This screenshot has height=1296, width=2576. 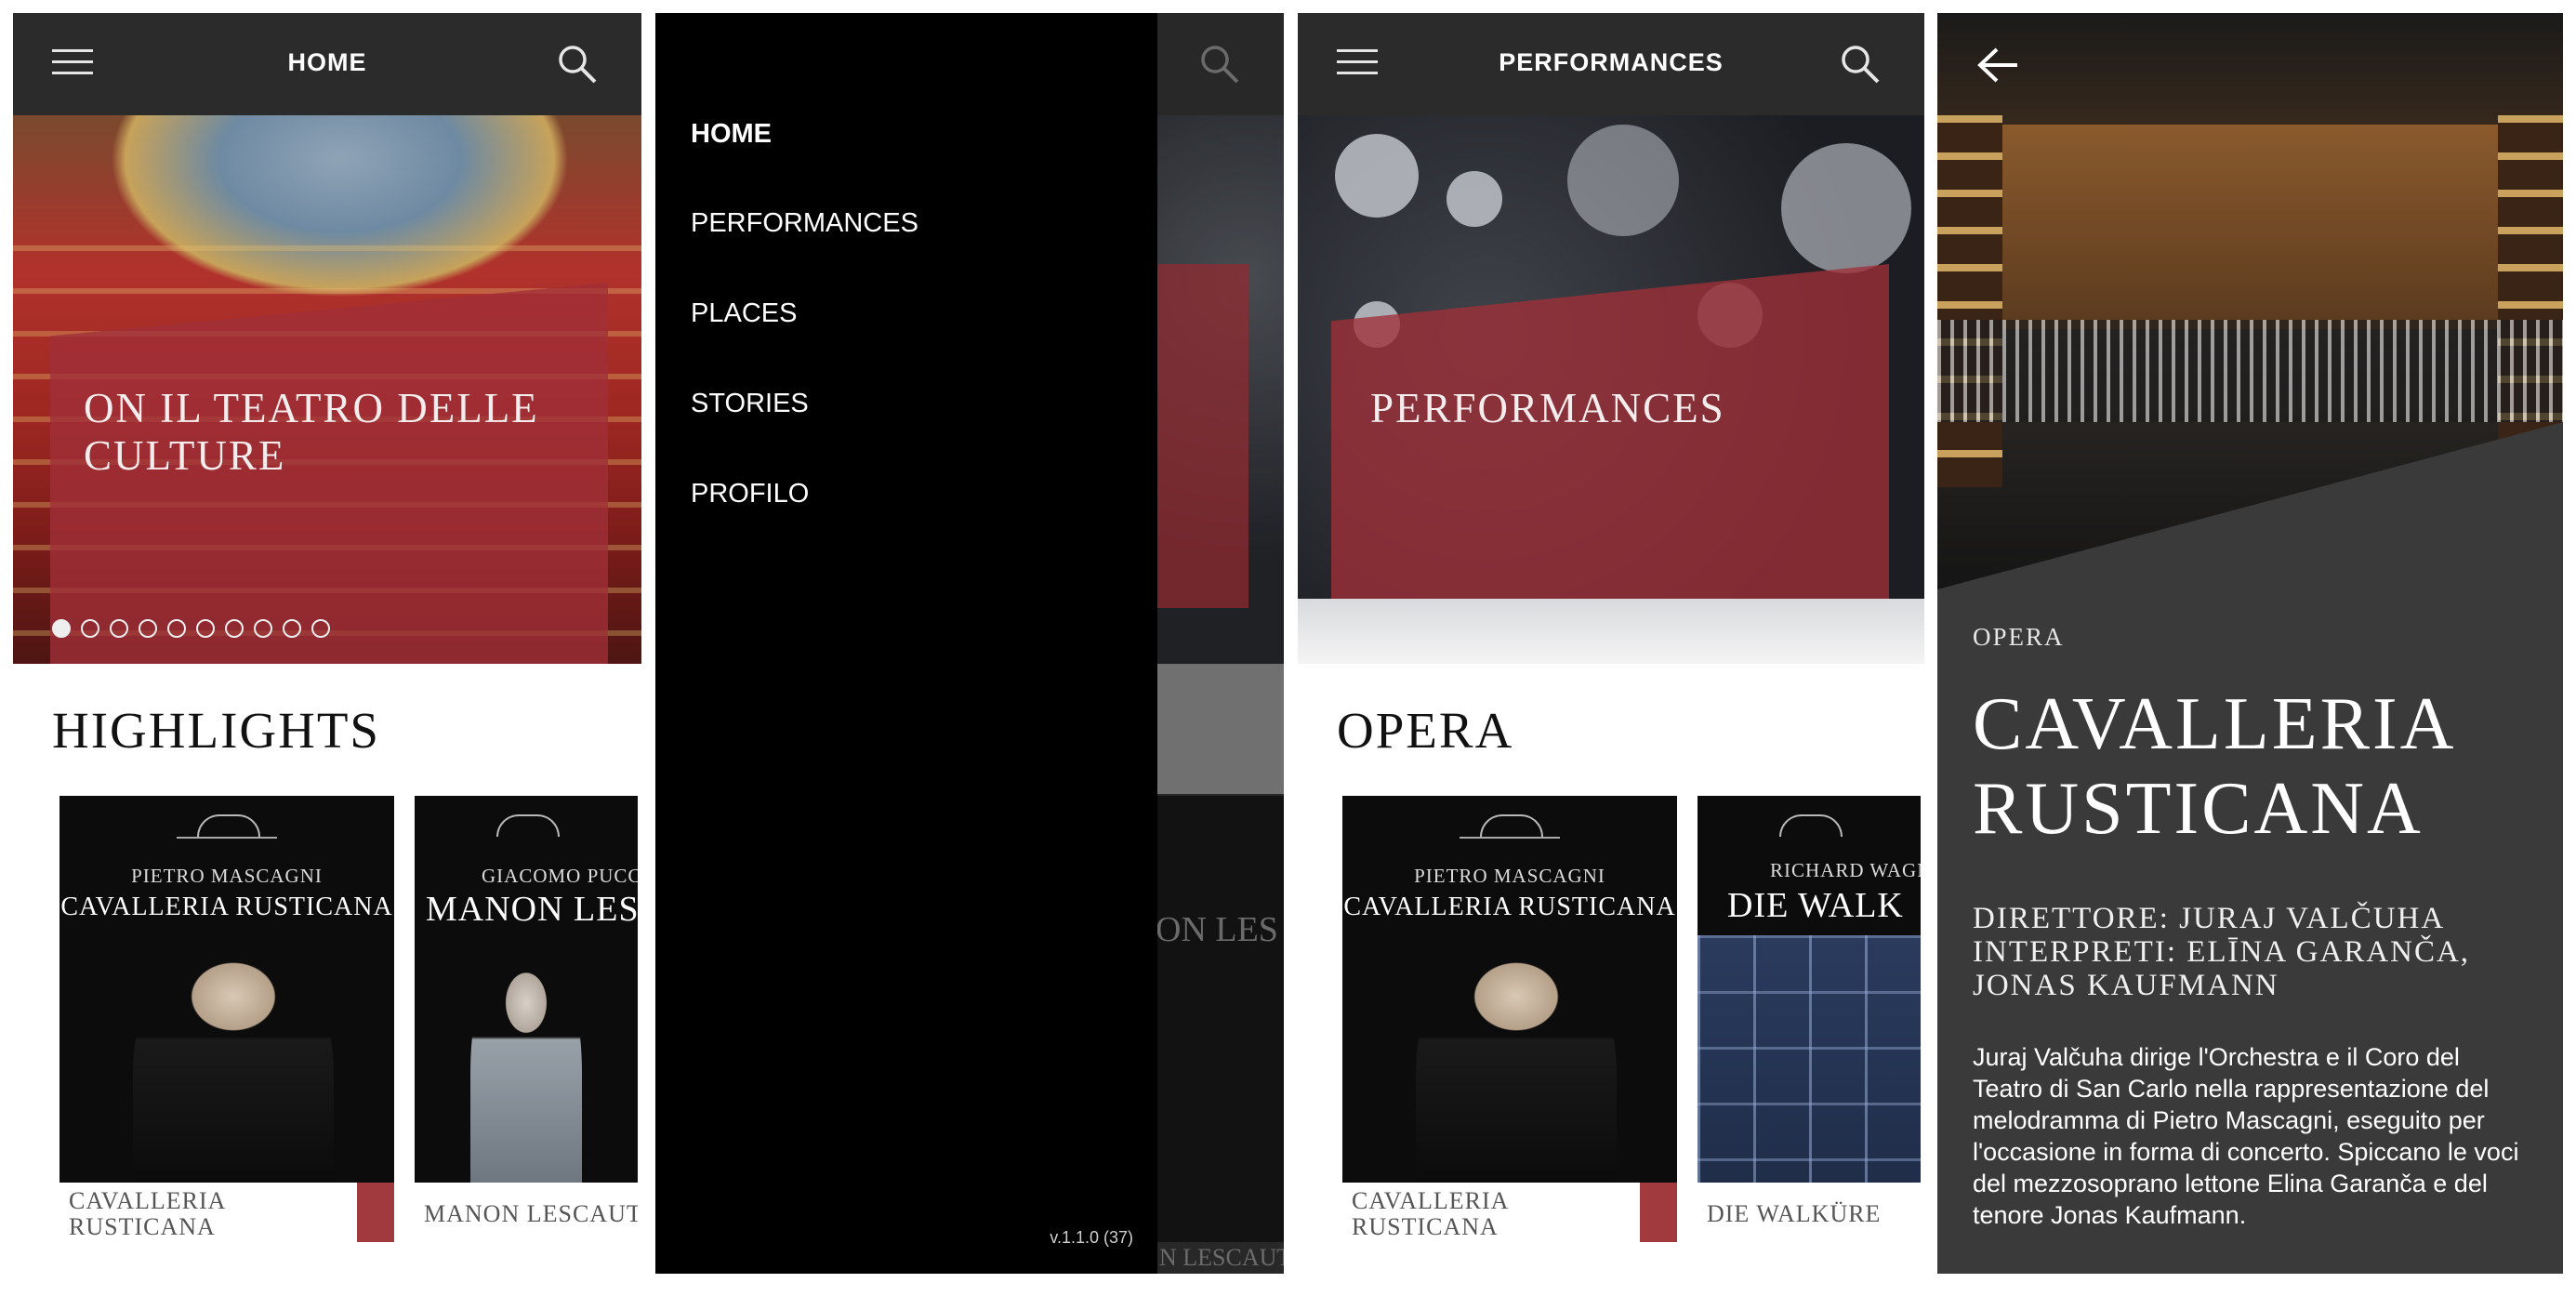 I want to click on section-title: HIGHLIGHTS, so click(x=216, y=730).